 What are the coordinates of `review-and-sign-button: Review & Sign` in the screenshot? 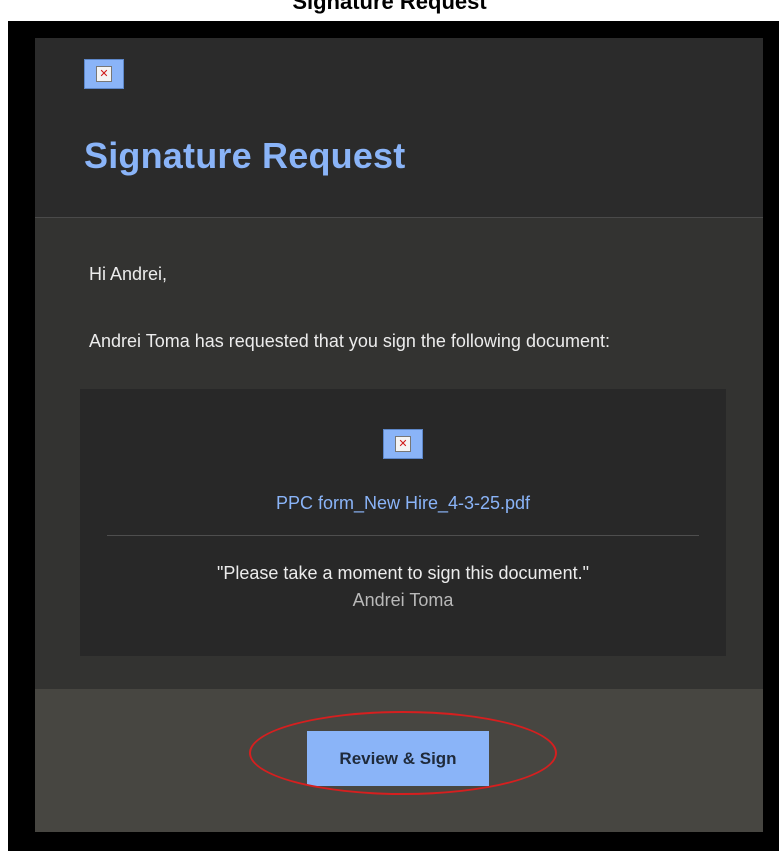 It's located at (398, 758).